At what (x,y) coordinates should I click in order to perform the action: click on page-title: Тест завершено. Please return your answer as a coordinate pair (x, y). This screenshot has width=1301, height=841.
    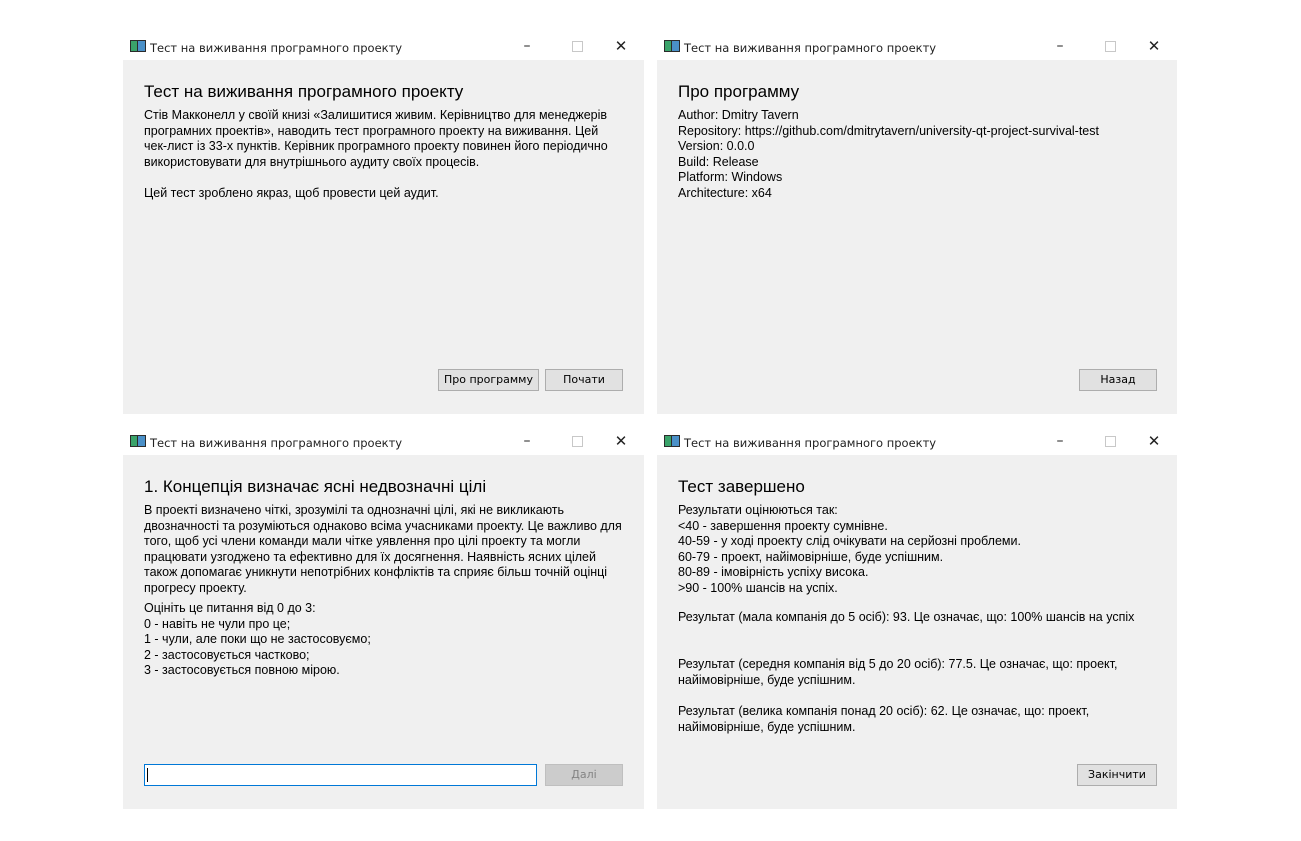
    Looking at the image, I should click on (741, 486).